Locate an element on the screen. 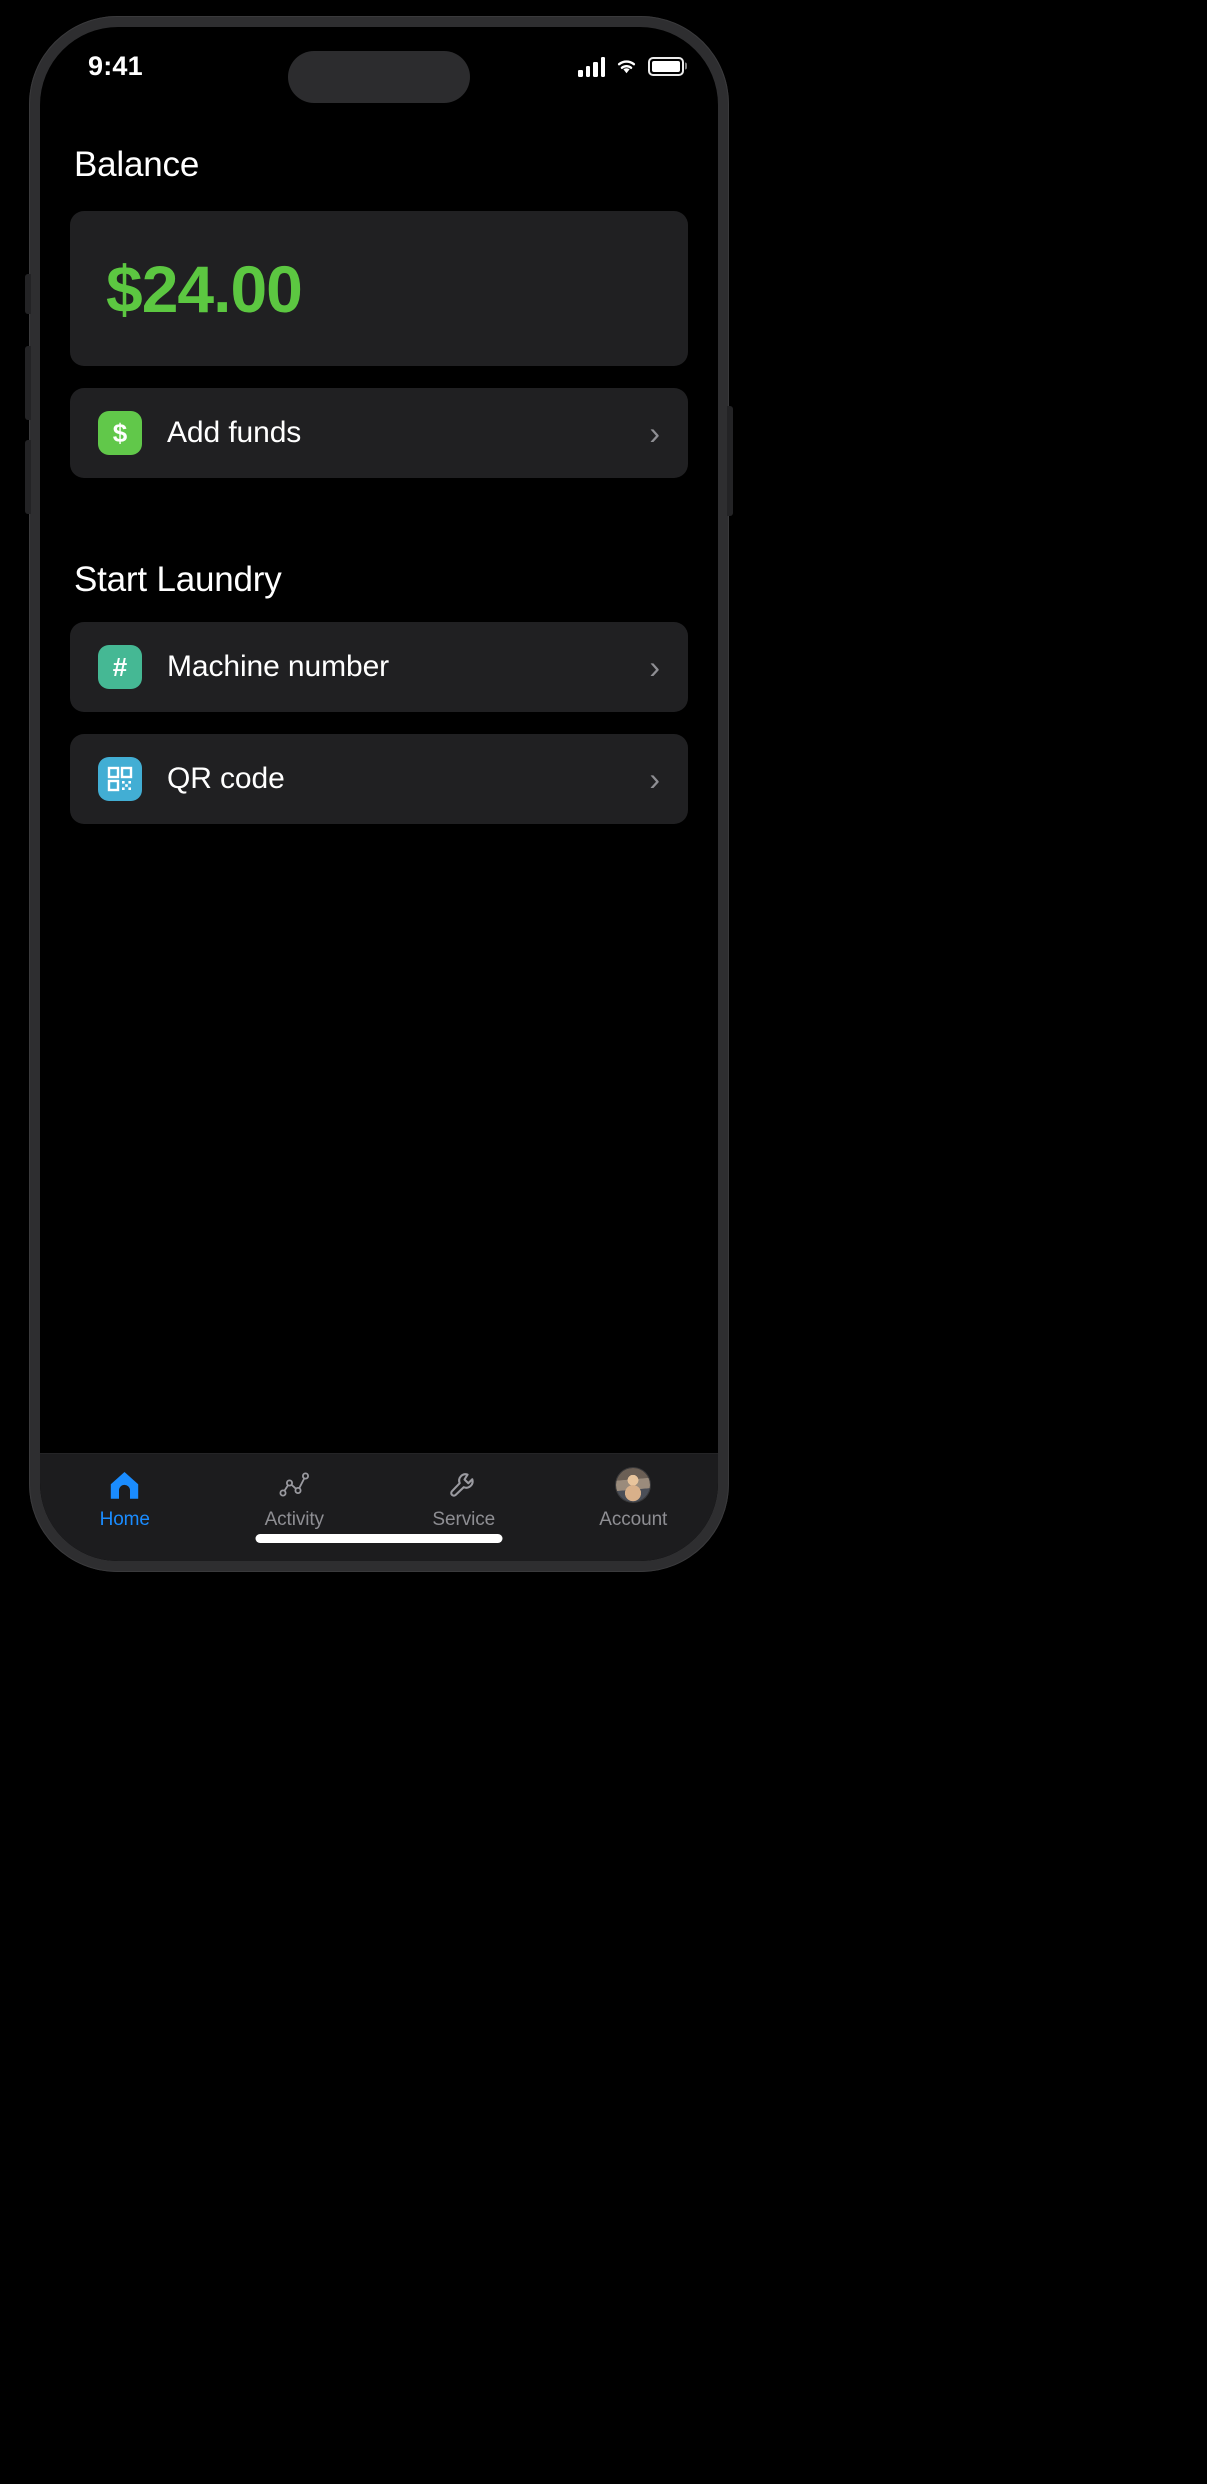 The width and height of the screenshot is (1207, 2484). tab-home-label: Home is located at coordinates (124, 1519).